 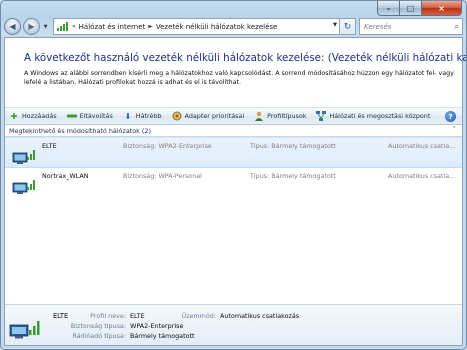 What do you see at coordinates (99, 336) in the screenshot?
I see `radio-type-label: Rádióadó típusa:` at bounding box center [99, 336].